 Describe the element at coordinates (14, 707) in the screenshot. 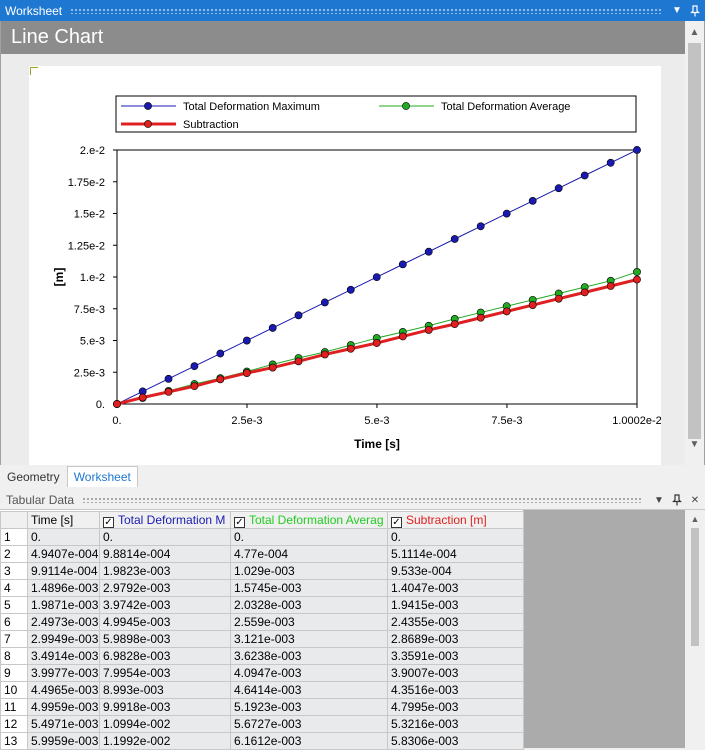

I see `row-number: 11` at that location.